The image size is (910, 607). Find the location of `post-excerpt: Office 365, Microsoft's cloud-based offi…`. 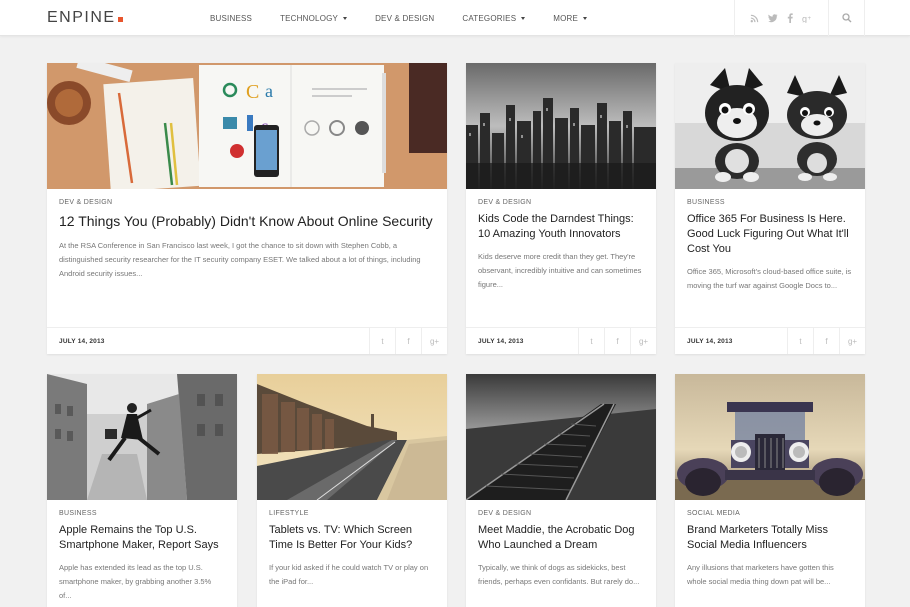

post-excerpt: Office 365, Microsoft's cloud-based offi… is located at coordinates (769, 278).